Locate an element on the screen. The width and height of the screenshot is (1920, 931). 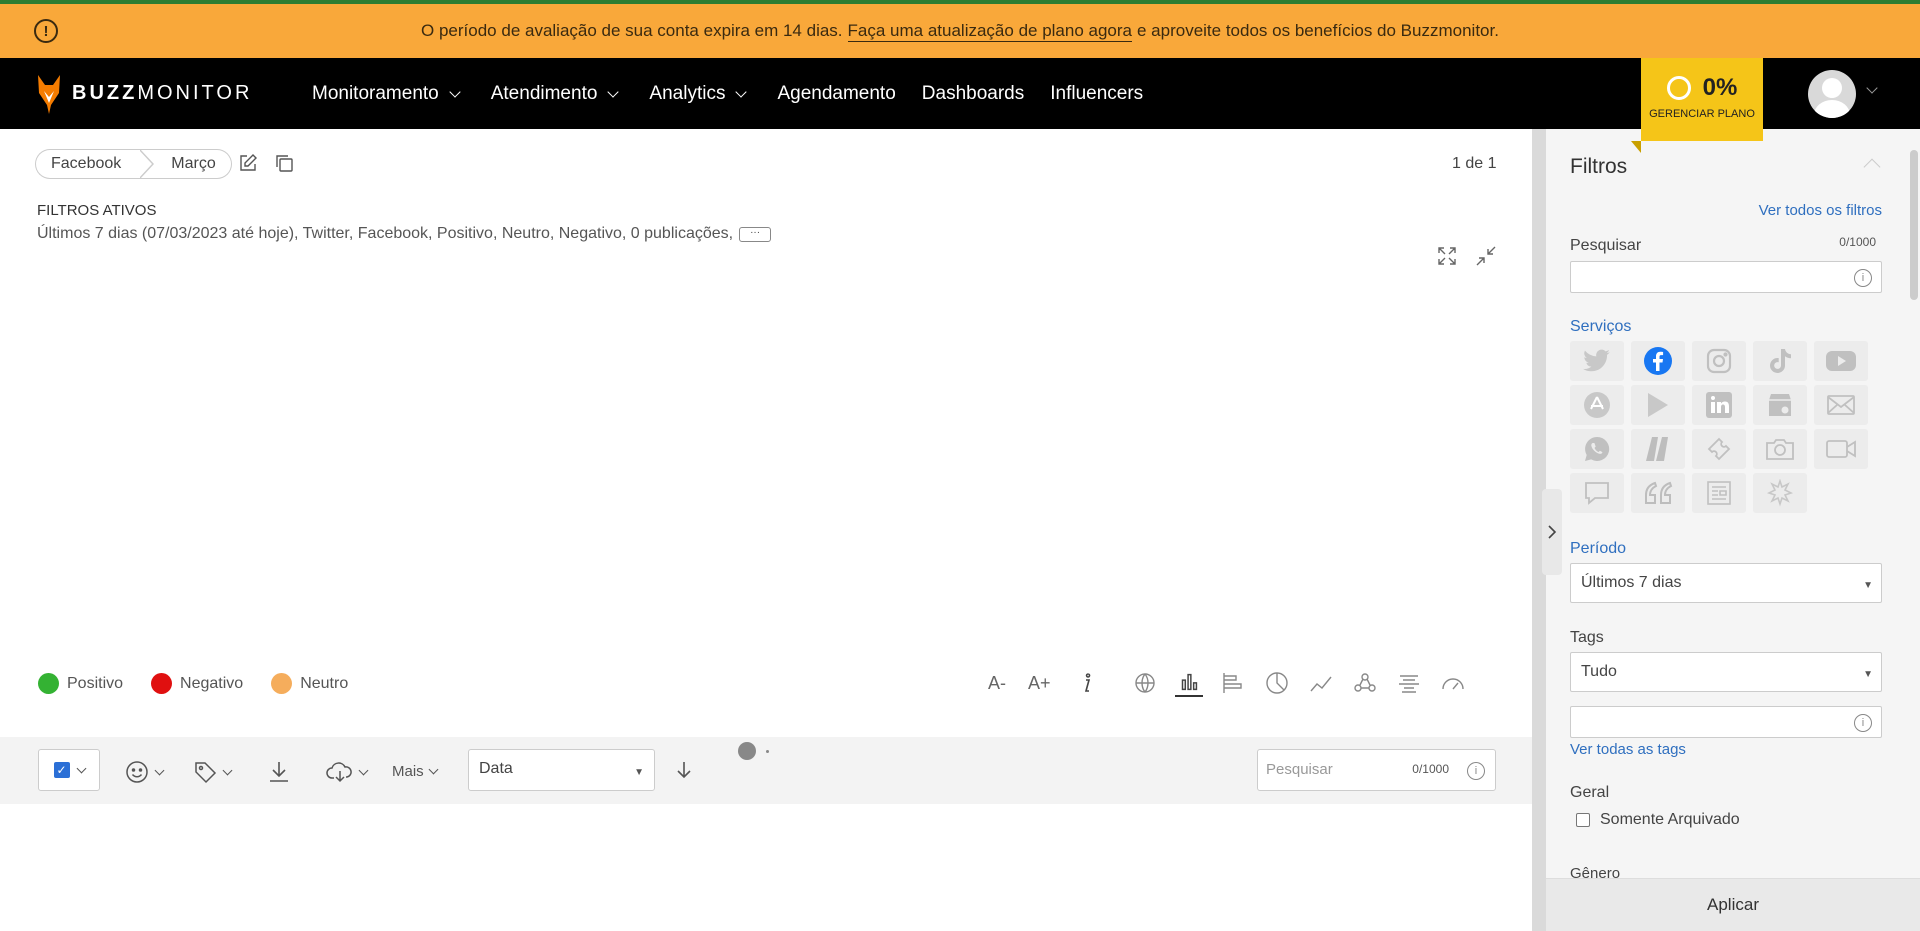
services-grid is located at coordinates (1719, 429).